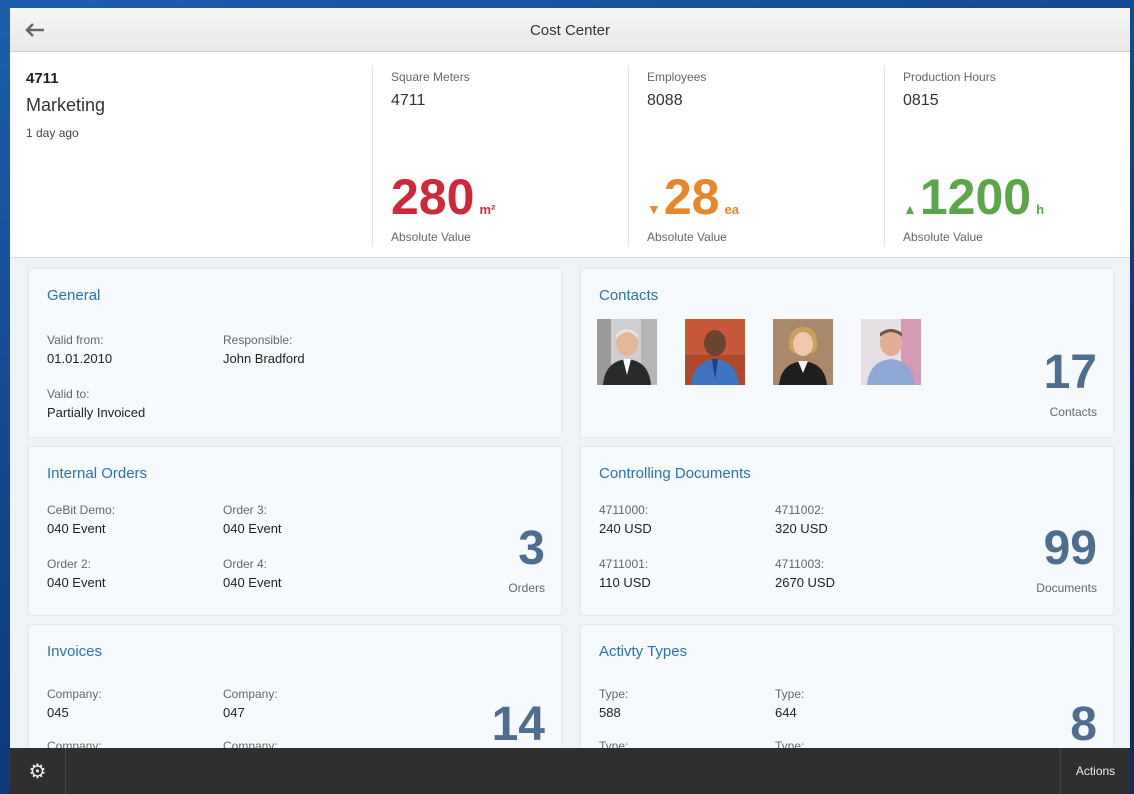 The width and height of the screenshot is (1134, 794). Describe the element at coordinates (1095, 771) in the screenshot. I see `actions-button: Actions` at that location.